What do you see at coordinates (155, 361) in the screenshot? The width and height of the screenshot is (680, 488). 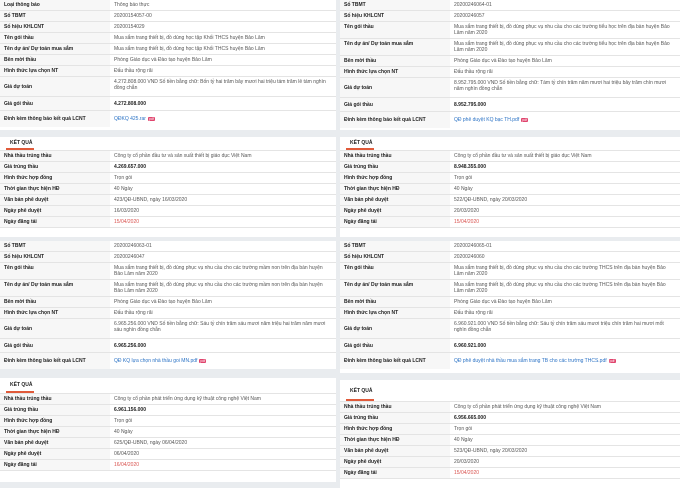 I see `attachment-link: QĐ KQ lựa chọn nhà thầu goi MN.pdf` at bounding box center [155, 361].